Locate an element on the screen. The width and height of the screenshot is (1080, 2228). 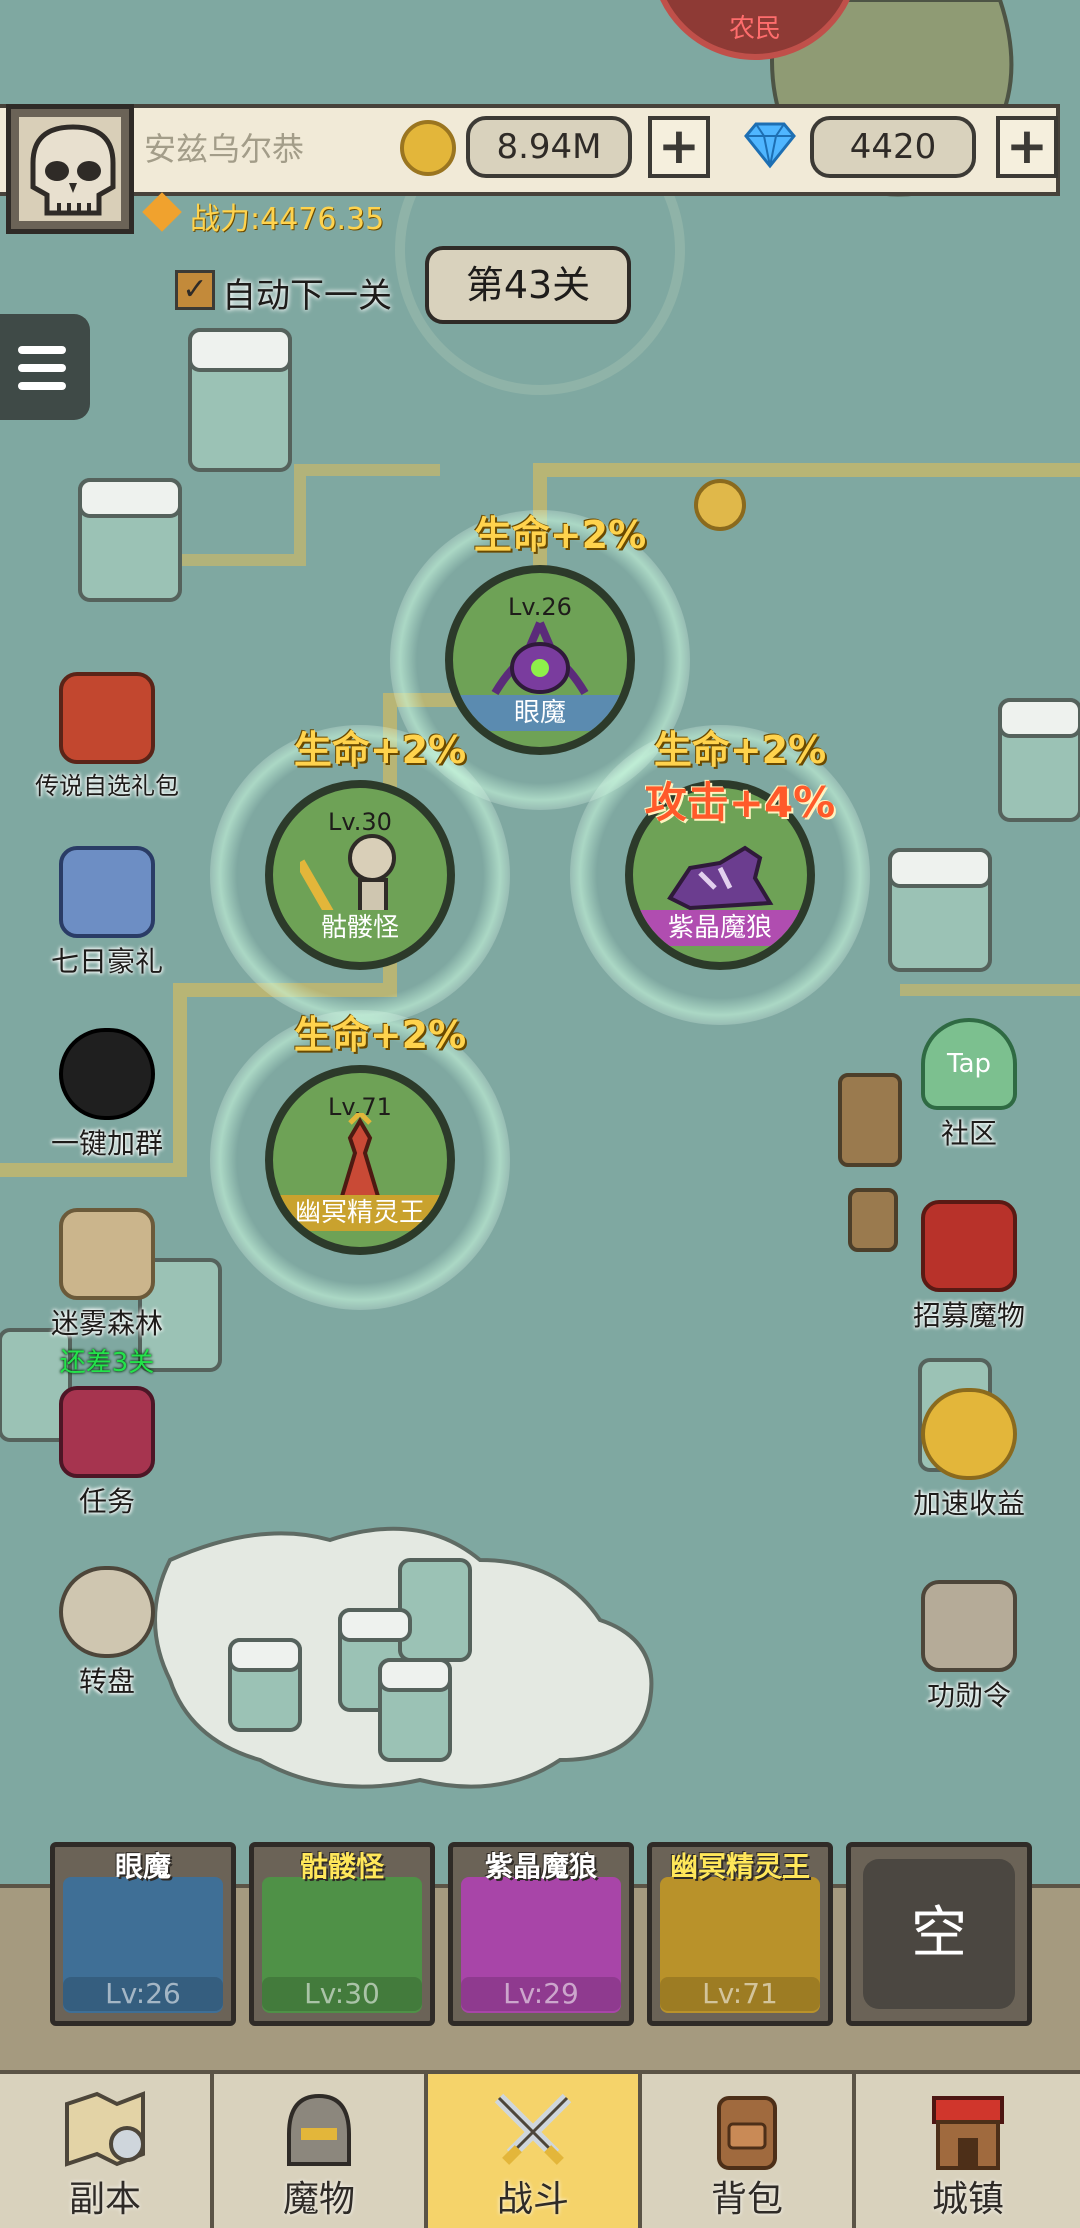
wheel-icon is located at coordinates (107, 1612).